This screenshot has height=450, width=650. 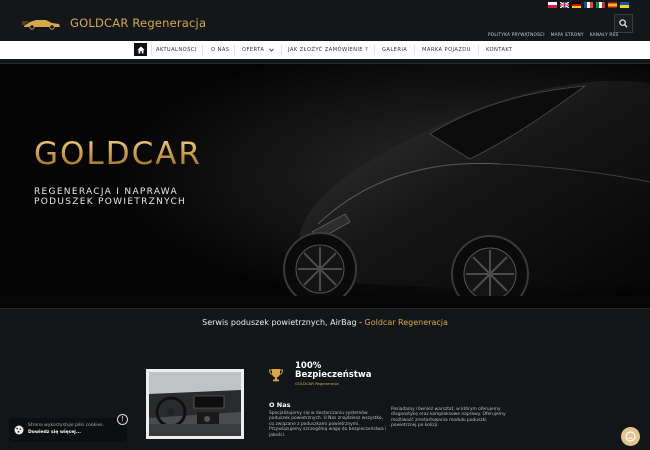 What do you see at coordinates (499, 50) in the screenshot?
I see `nav-item-contact: KONTAKT` at bounding box center [499, 50].